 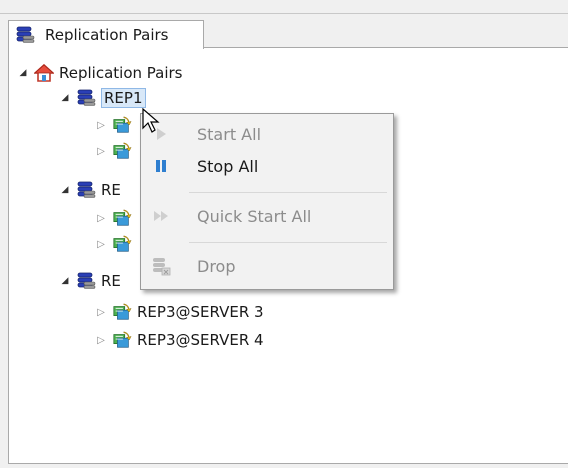 I want to click on tree-node-rep2-child-2: ▷, so click(x=116, y=244).